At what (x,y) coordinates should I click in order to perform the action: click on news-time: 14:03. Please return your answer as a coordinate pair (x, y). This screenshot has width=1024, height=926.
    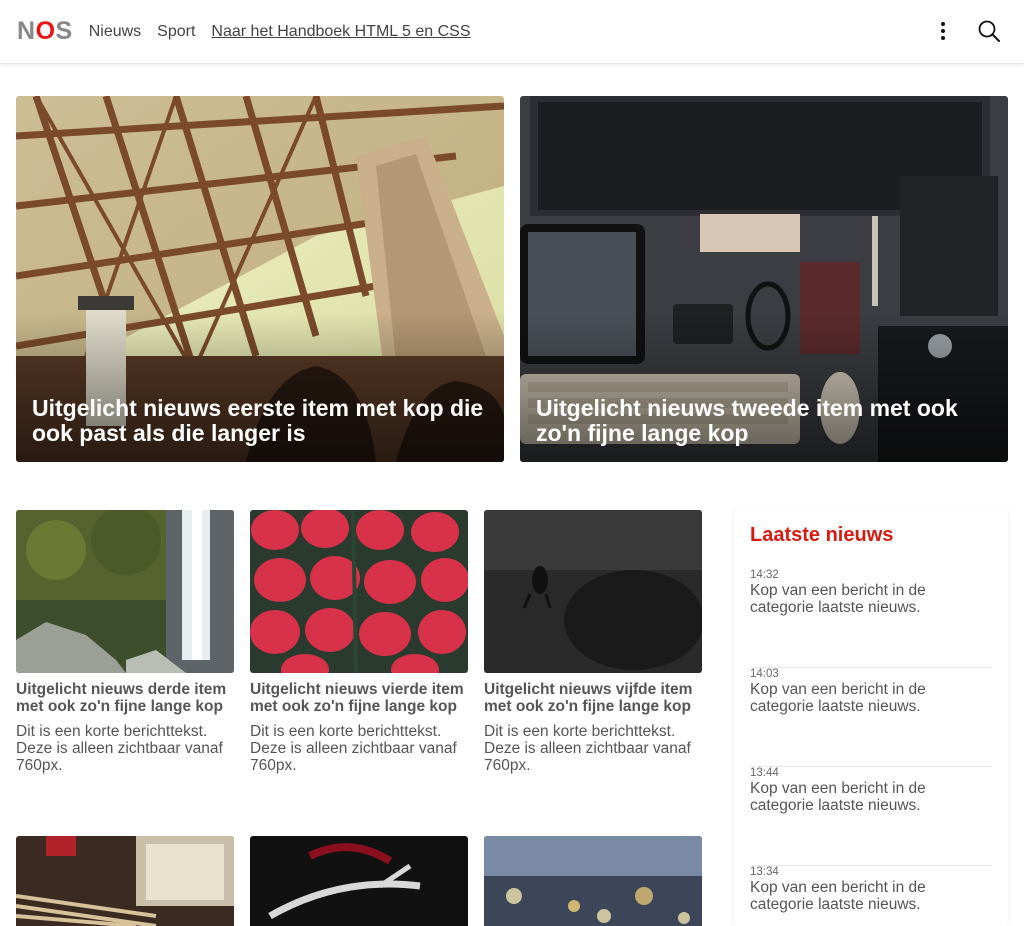
    Looking at the image, I should click on (764, 674).